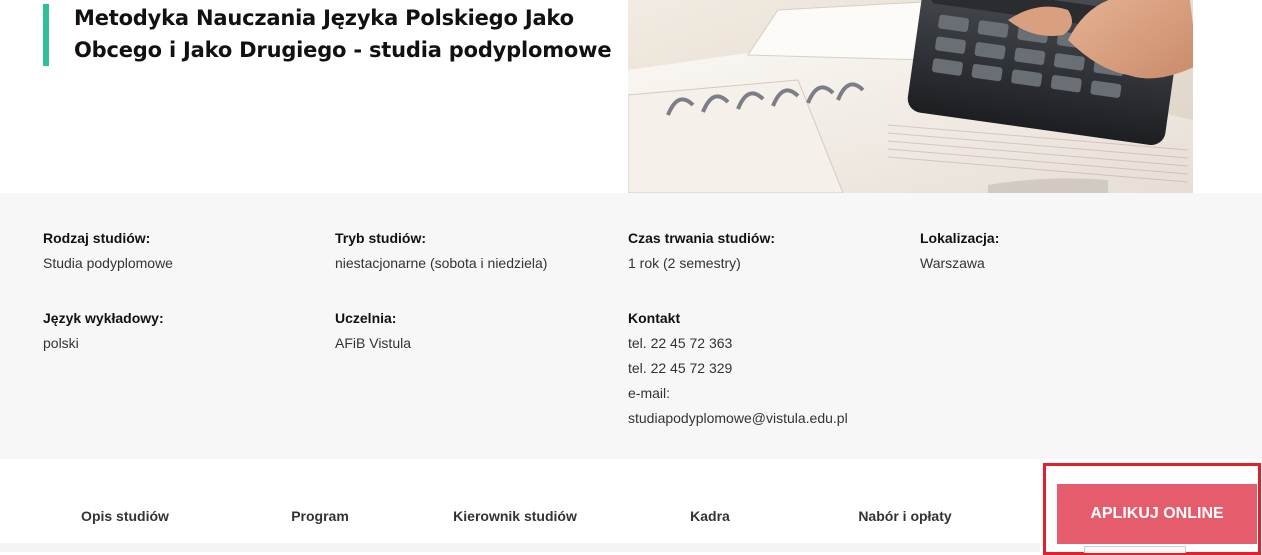 The width and height of the screenshot is (1262, 555). What do you see at coordinates (61, 343) in the screenshot?
I see `language-value: polski` at bounding box center [61, 343].